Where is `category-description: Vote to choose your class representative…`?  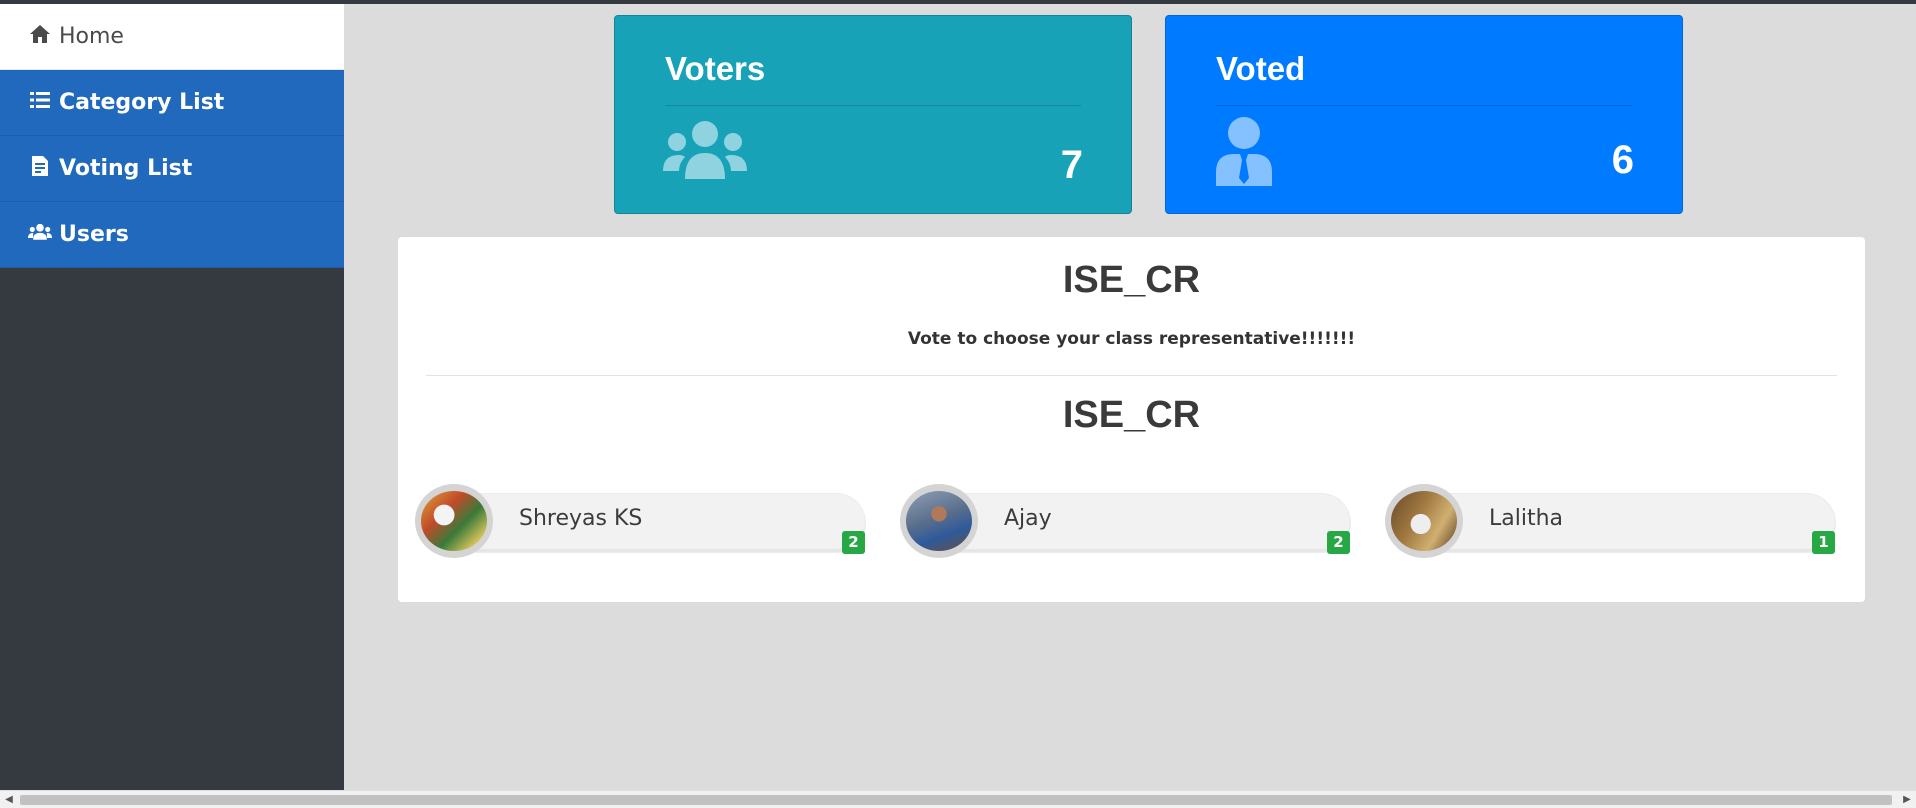
category-description: Vote to choose your class representative… is located at coordinates (1131, 339).